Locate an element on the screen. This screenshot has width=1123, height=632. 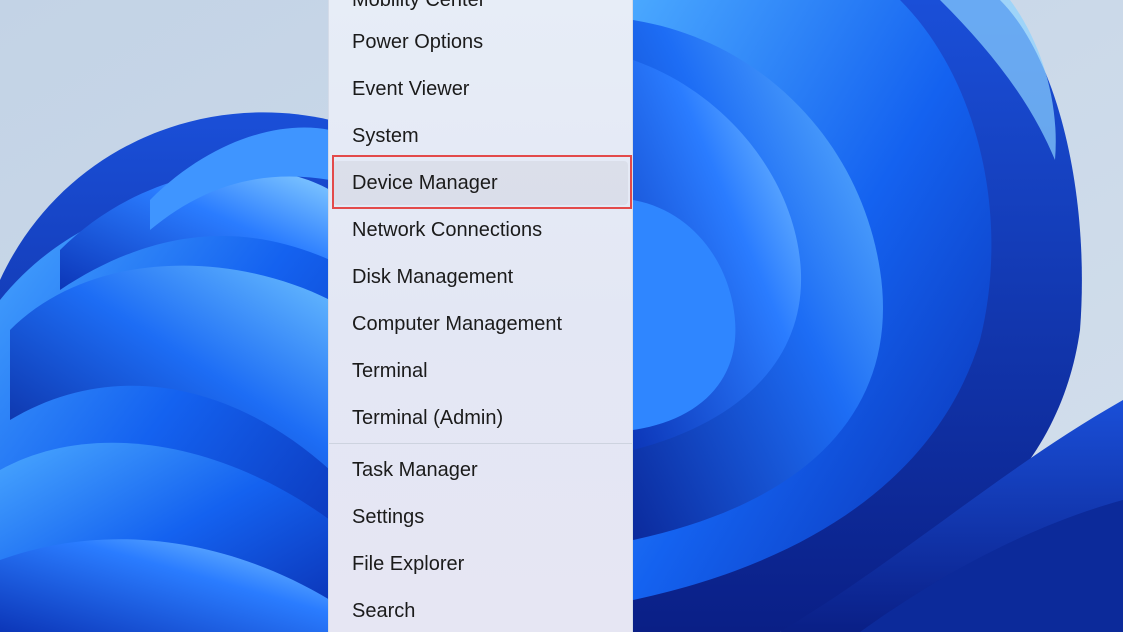
menu-item-label: Event Viewer is located at coordinates (411, 88).